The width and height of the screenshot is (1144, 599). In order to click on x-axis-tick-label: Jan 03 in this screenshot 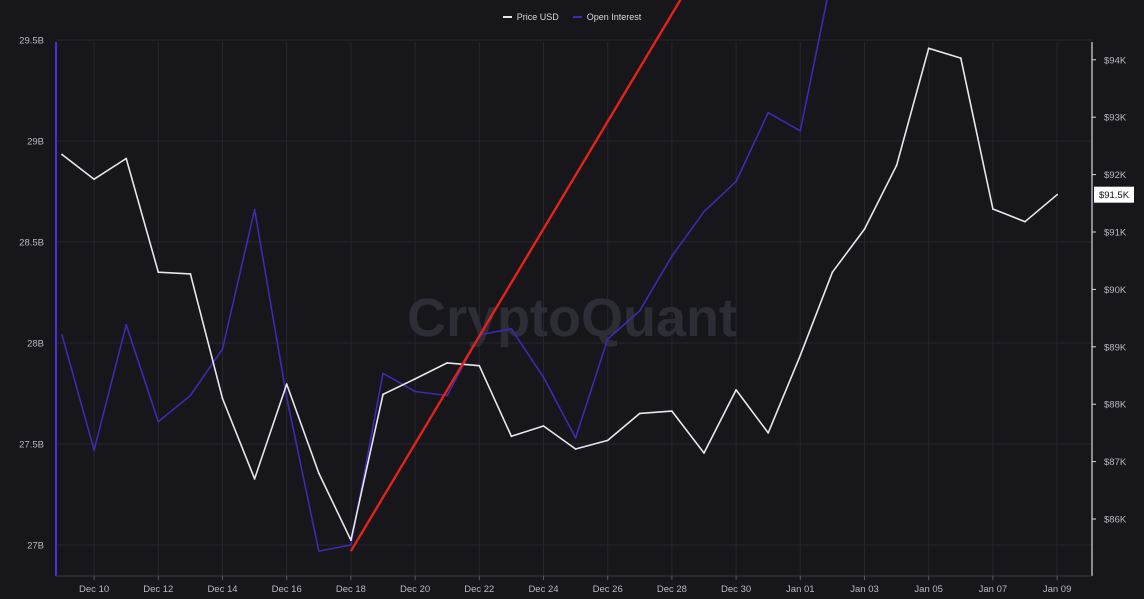, I will do `click(864, 589)`.